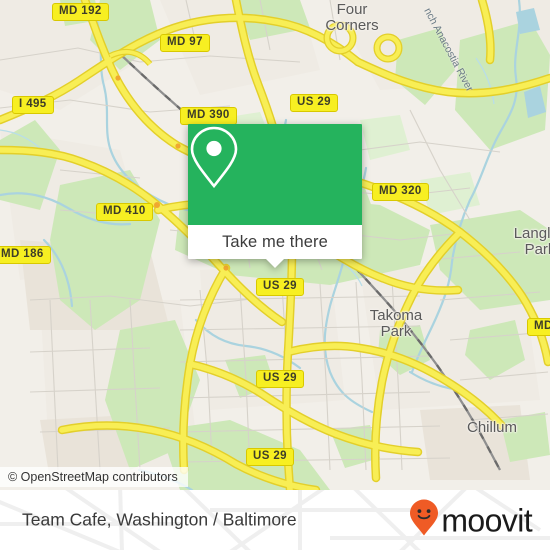 This screenshot has width=550, height=550. Describe the element at coordinates (94, 477) in the screenshot. I see `osm-attribution: © OpenStreetMap contributors` at that location.